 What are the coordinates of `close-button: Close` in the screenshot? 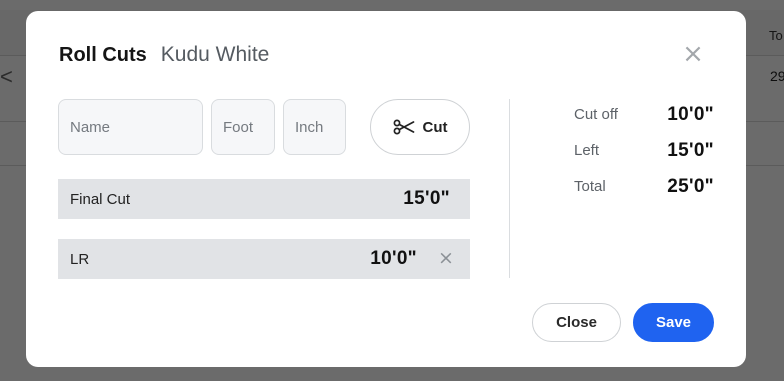 It's located at (576, 322).